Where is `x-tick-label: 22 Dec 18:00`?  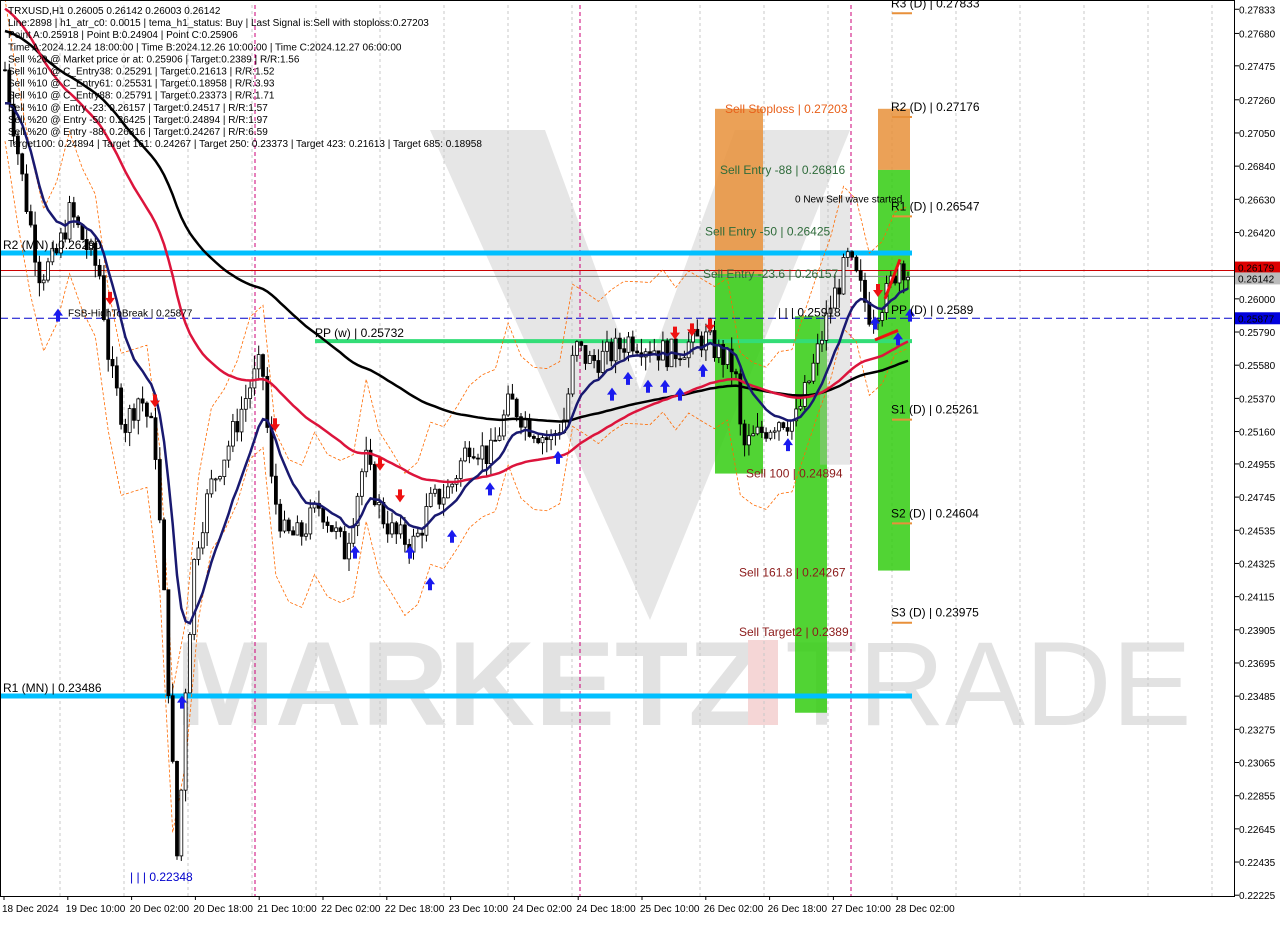
x-tick-label: 22 Dec 18:00 is located at coordinates (415, 909).